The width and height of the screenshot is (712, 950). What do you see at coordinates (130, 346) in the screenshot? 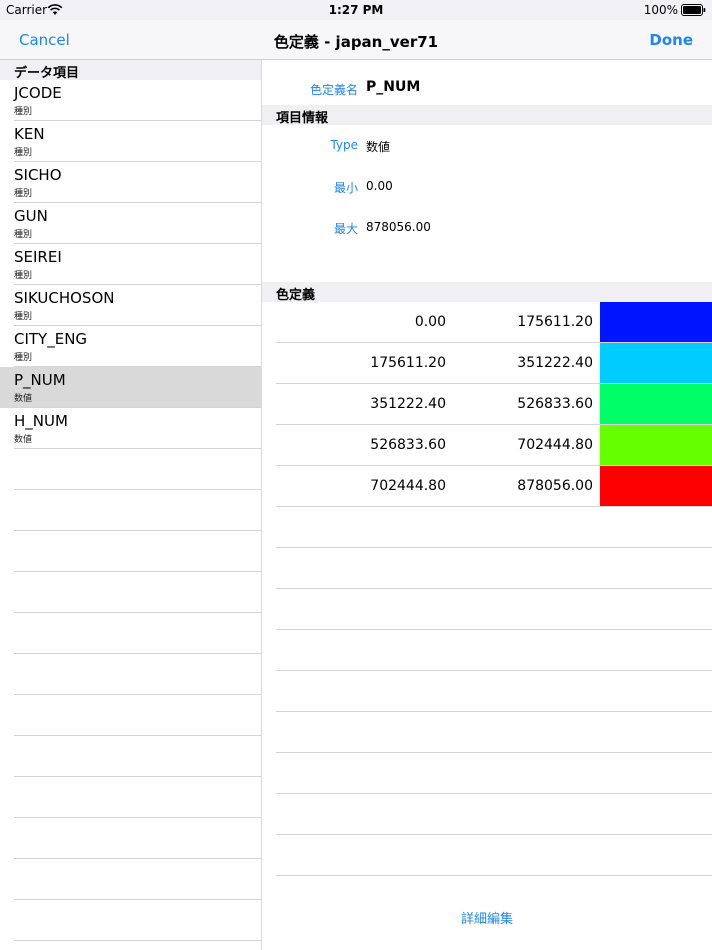
I see `list-item-city-eng: CITY_ENG 種別` at bounding box center [130, 346].